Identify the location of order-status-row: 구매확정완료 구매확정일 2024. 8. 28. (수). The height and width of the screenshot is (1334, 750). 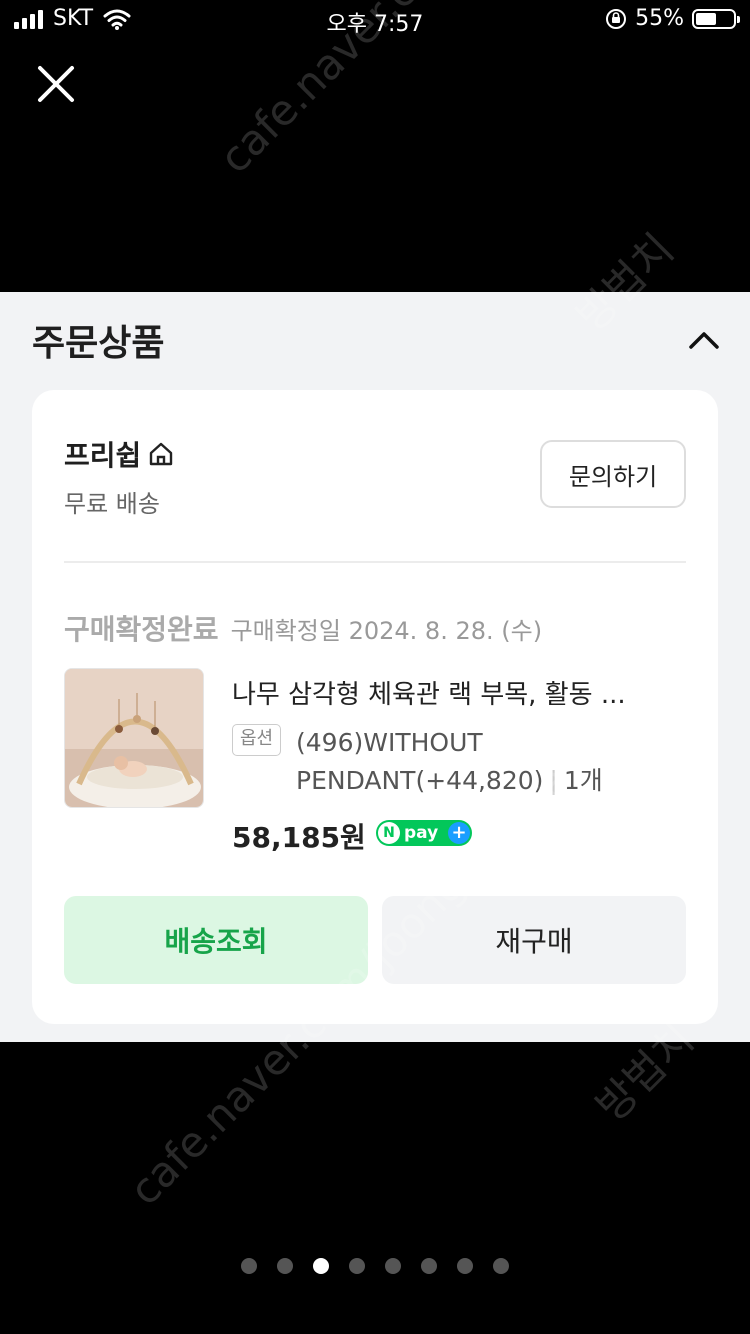
(303, 628).